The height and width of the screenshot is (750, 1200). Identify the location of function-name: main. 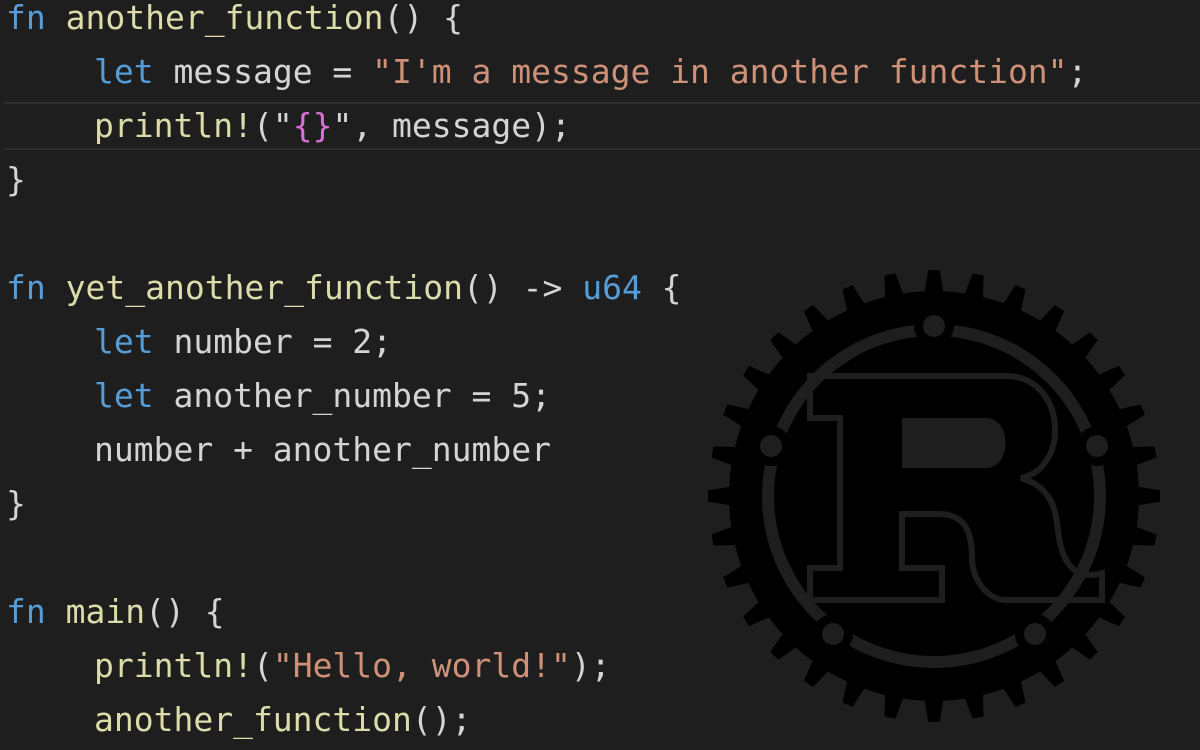
(105, 611).